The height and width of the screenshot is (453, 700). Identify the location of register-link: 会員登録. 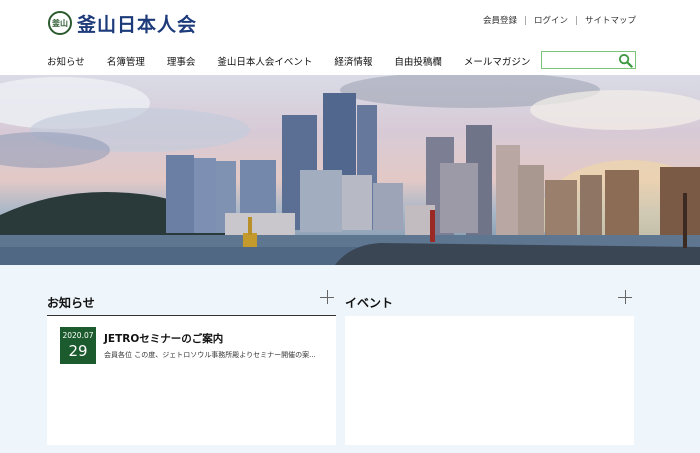
(500, 20).